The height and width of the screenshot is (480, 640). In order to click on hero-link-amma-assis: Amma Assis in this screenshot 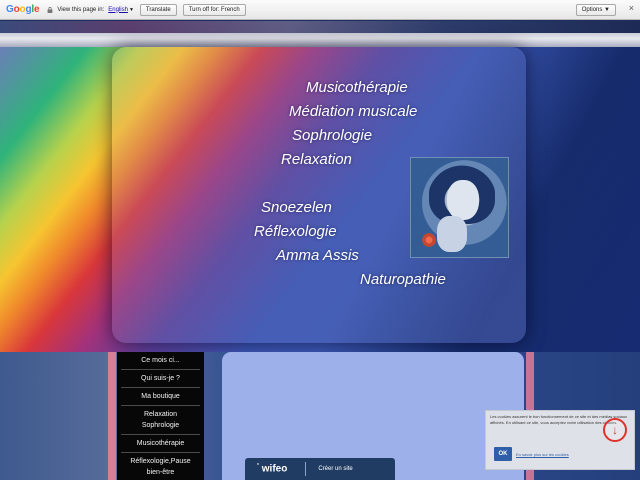, I will do `click(317, 255)`.